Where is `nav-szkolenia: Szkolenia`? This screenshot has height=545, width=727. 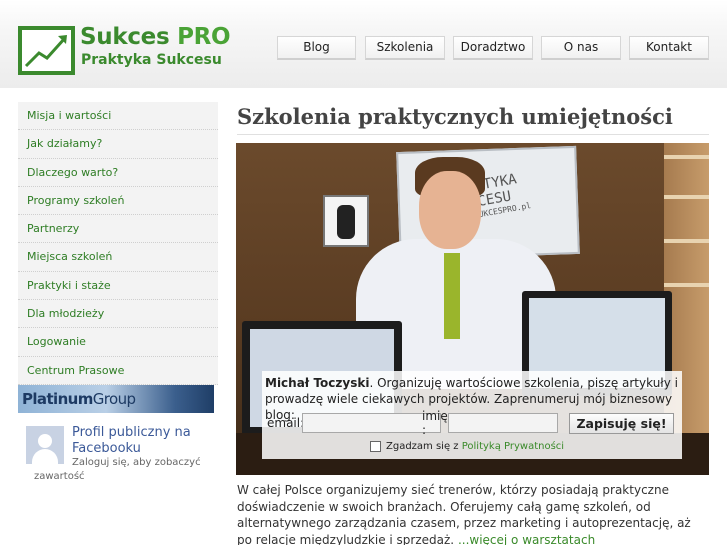
nav-szkolenia: Szkolenia is located at coordinates (405, 48).